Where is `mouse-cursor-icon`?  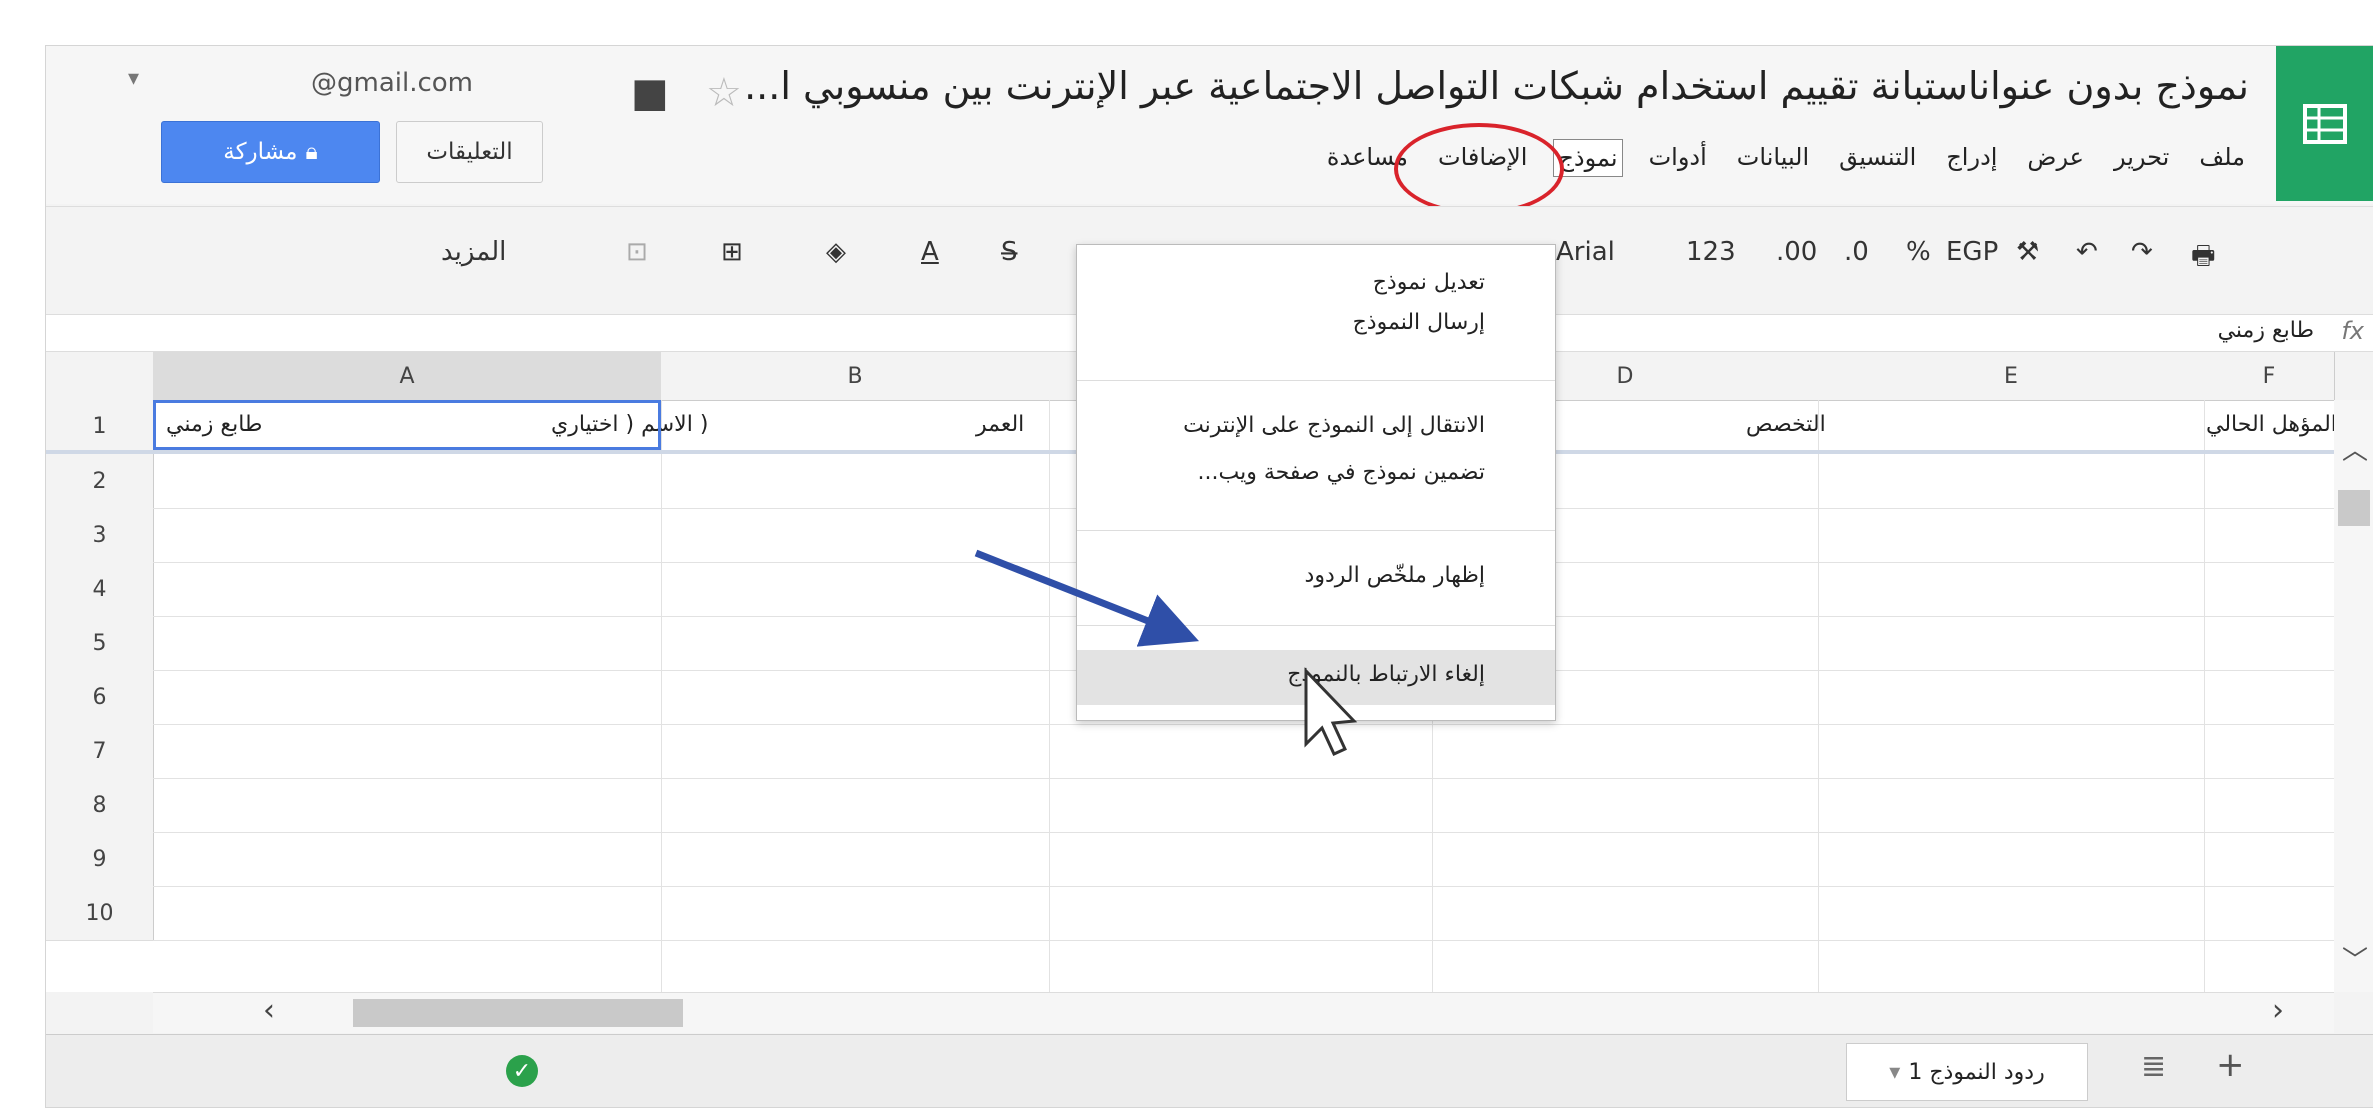
mouse-cursor-icon is located at coordinates (1331, 711).